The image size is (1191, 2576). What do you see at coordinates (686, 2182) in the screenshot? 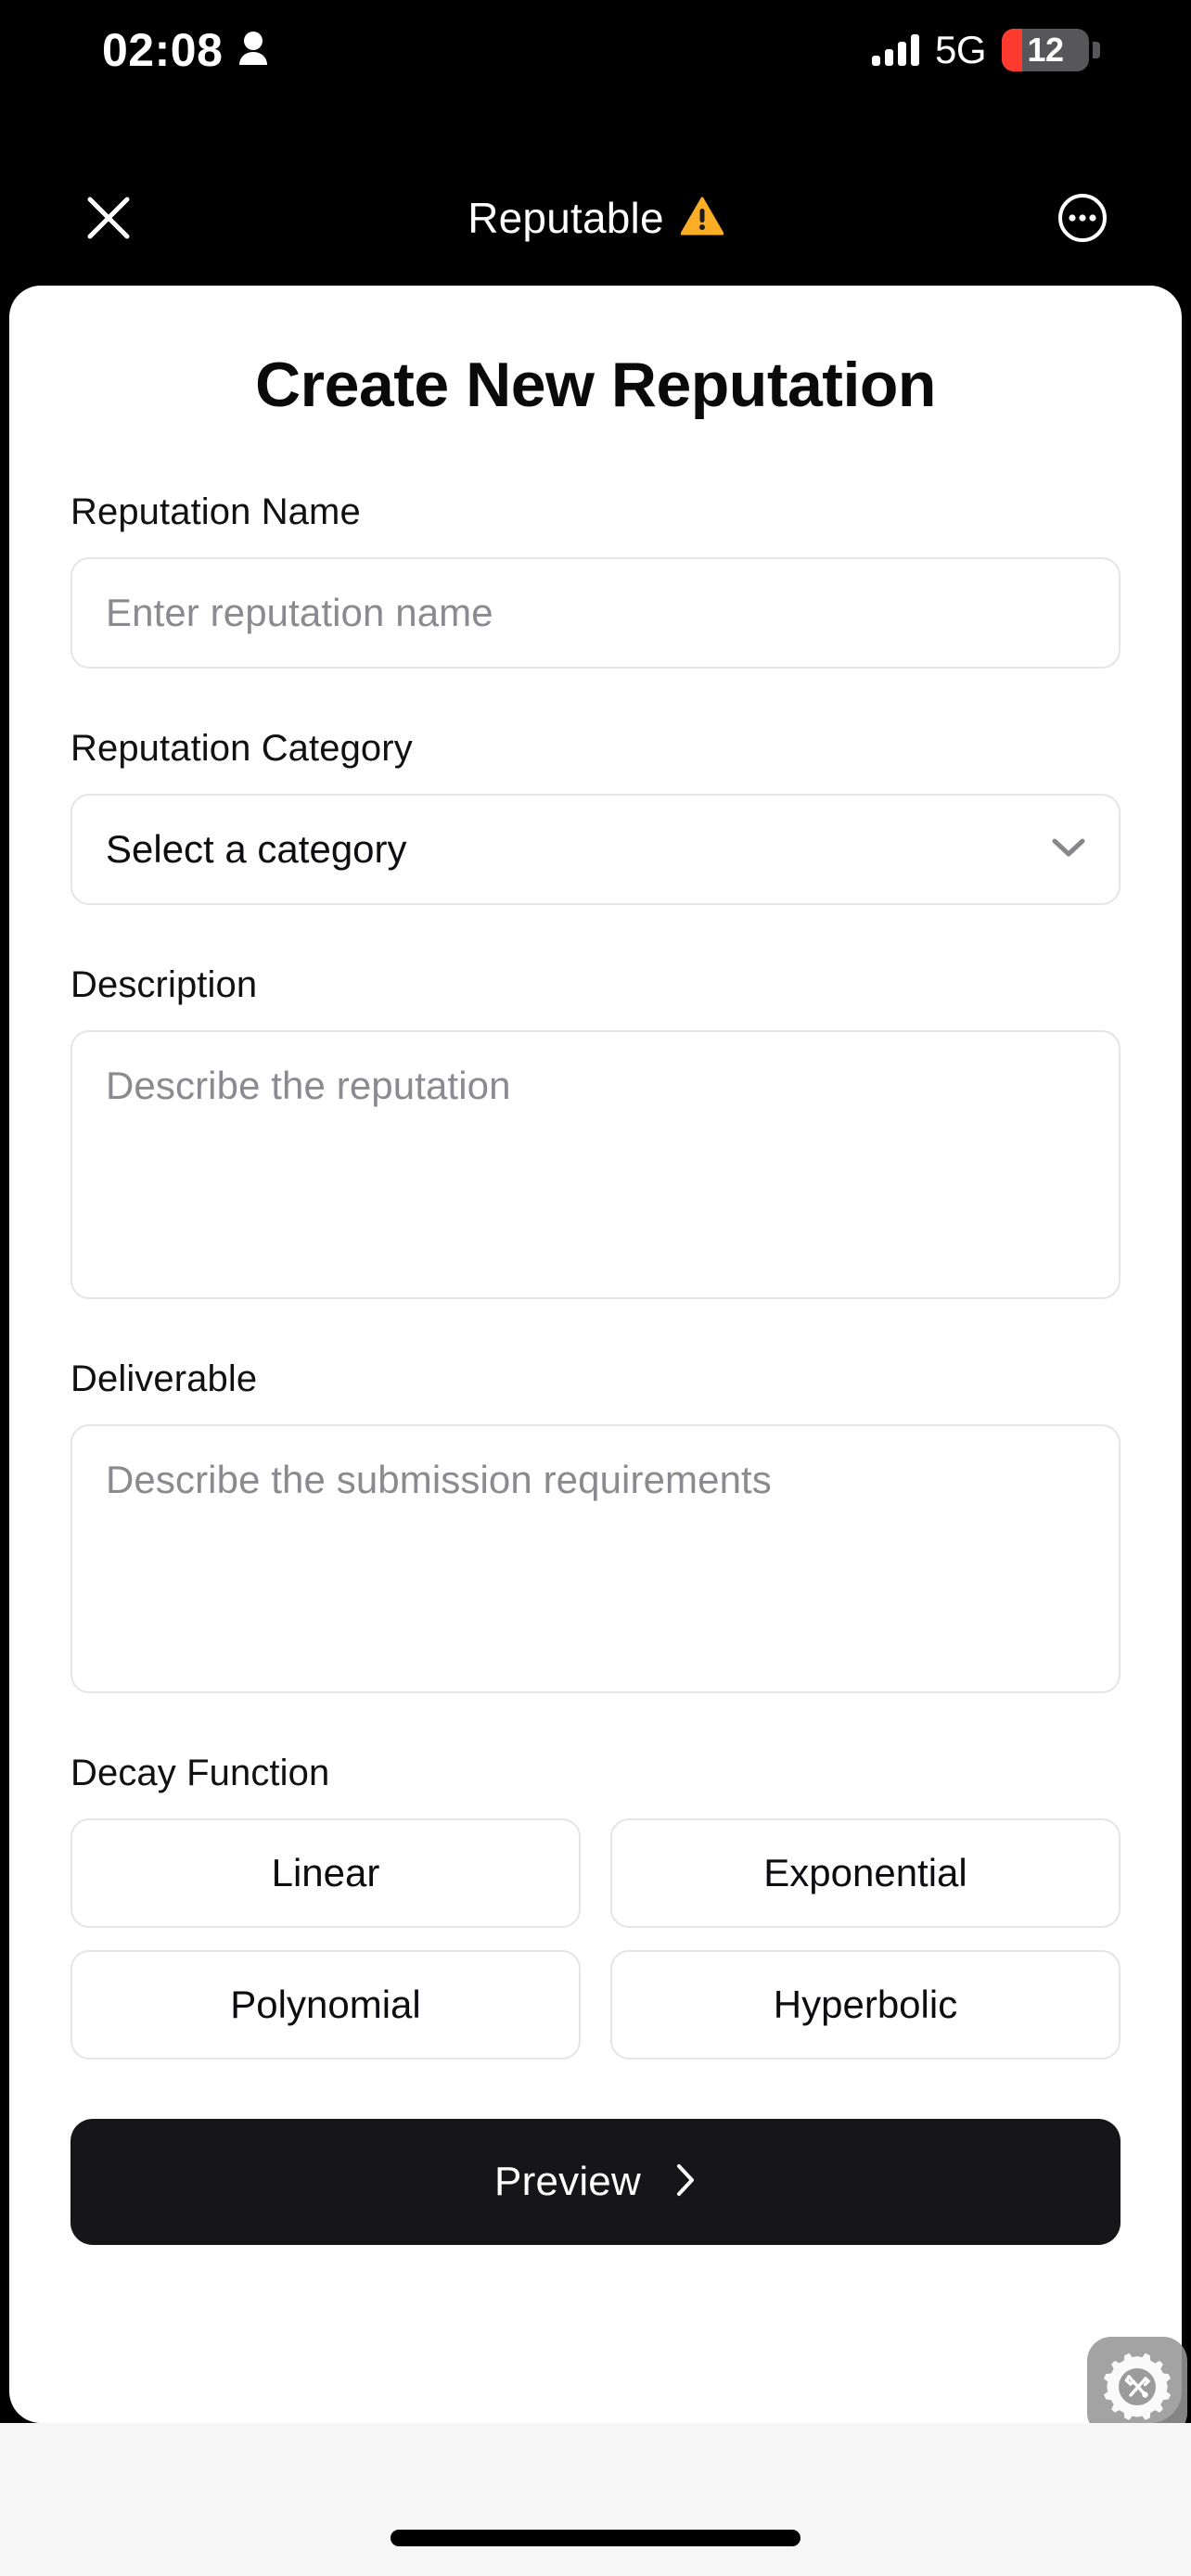
I see `chevron-right-icon` at bounding box center [686, 2182].